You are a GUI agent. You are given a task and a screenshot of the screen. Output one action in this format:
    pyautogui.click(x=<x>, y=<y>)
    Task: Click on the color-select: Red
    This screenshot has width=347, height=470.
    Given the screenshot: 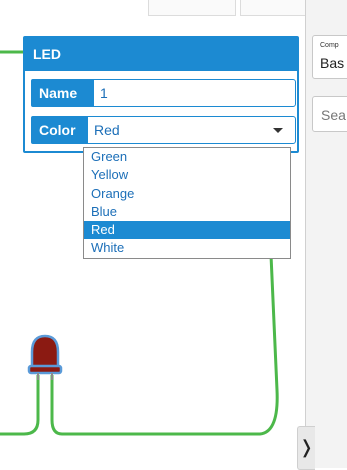 What is the action you would take?
    pyautogui.click(x=191, y=130)
    